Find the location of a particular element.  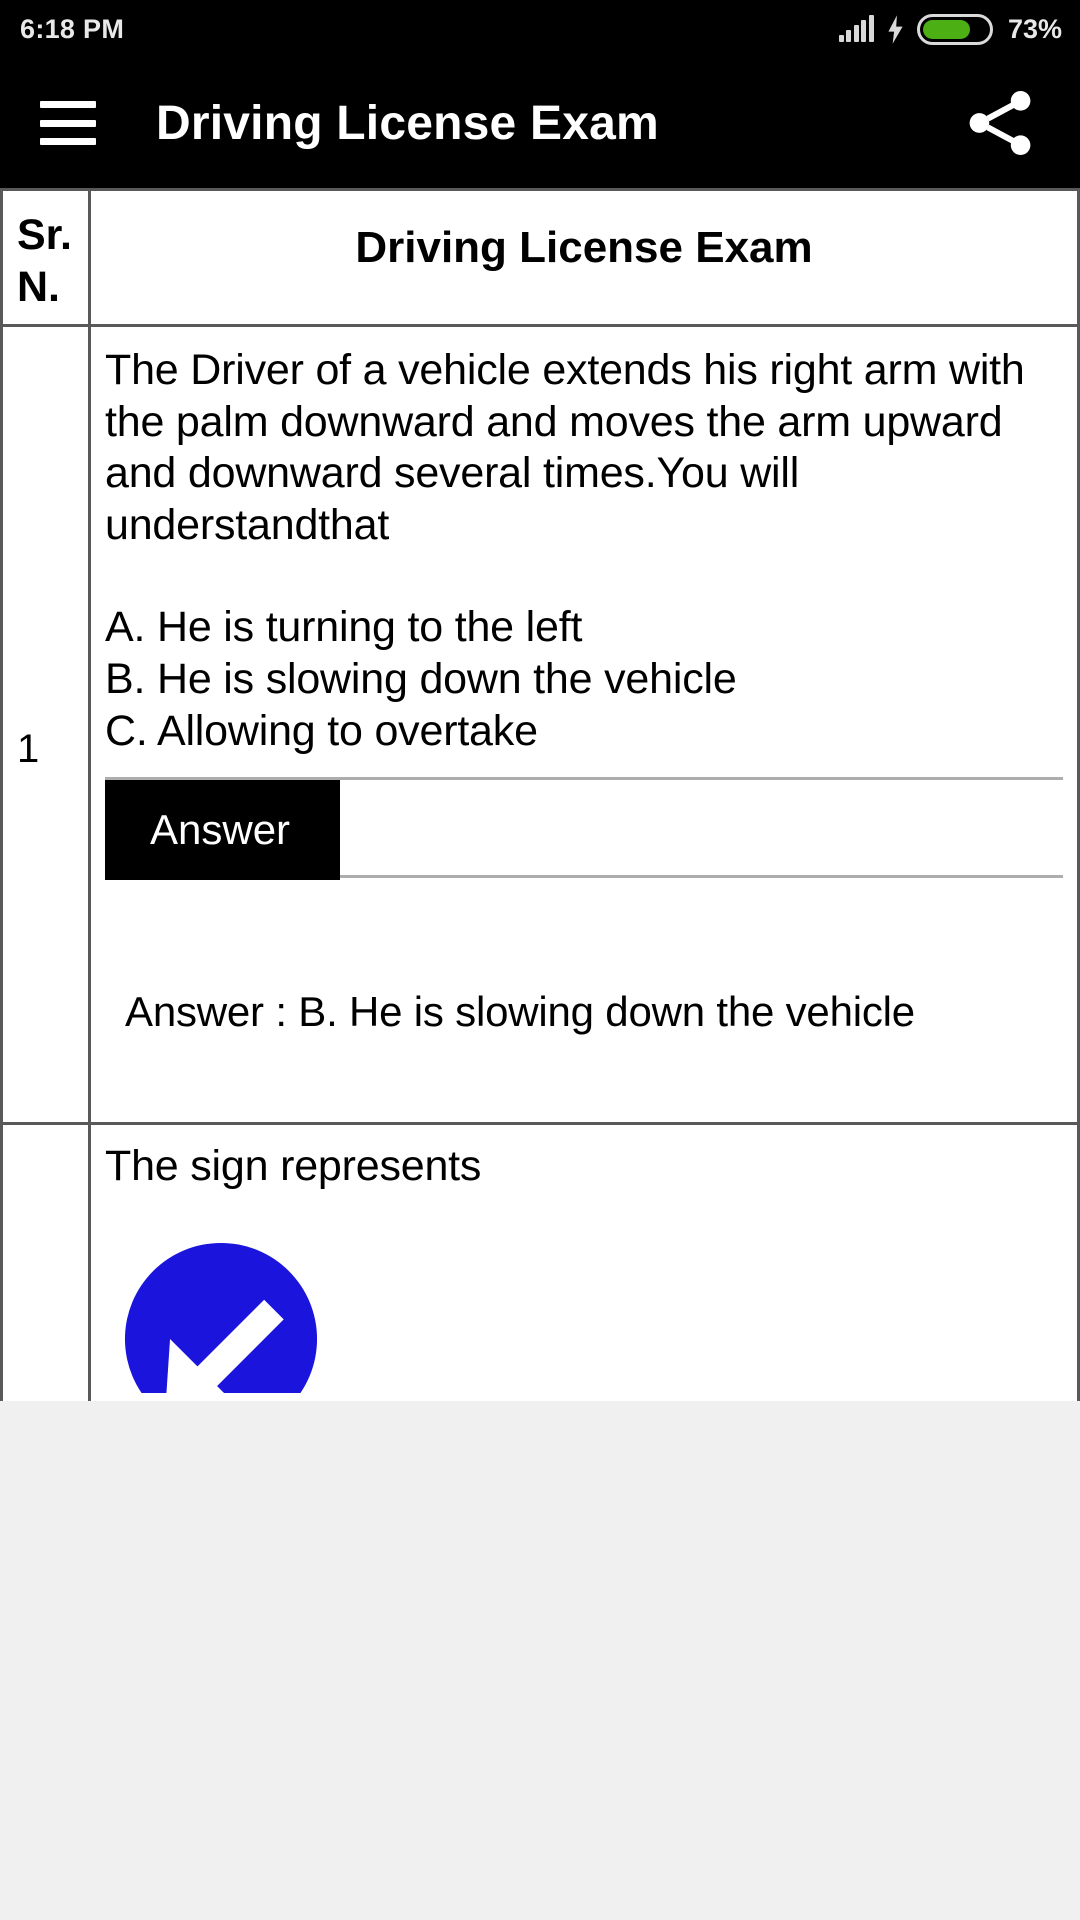

row-2-question-cell: The sign represents is located at coordinates (584, 1261).